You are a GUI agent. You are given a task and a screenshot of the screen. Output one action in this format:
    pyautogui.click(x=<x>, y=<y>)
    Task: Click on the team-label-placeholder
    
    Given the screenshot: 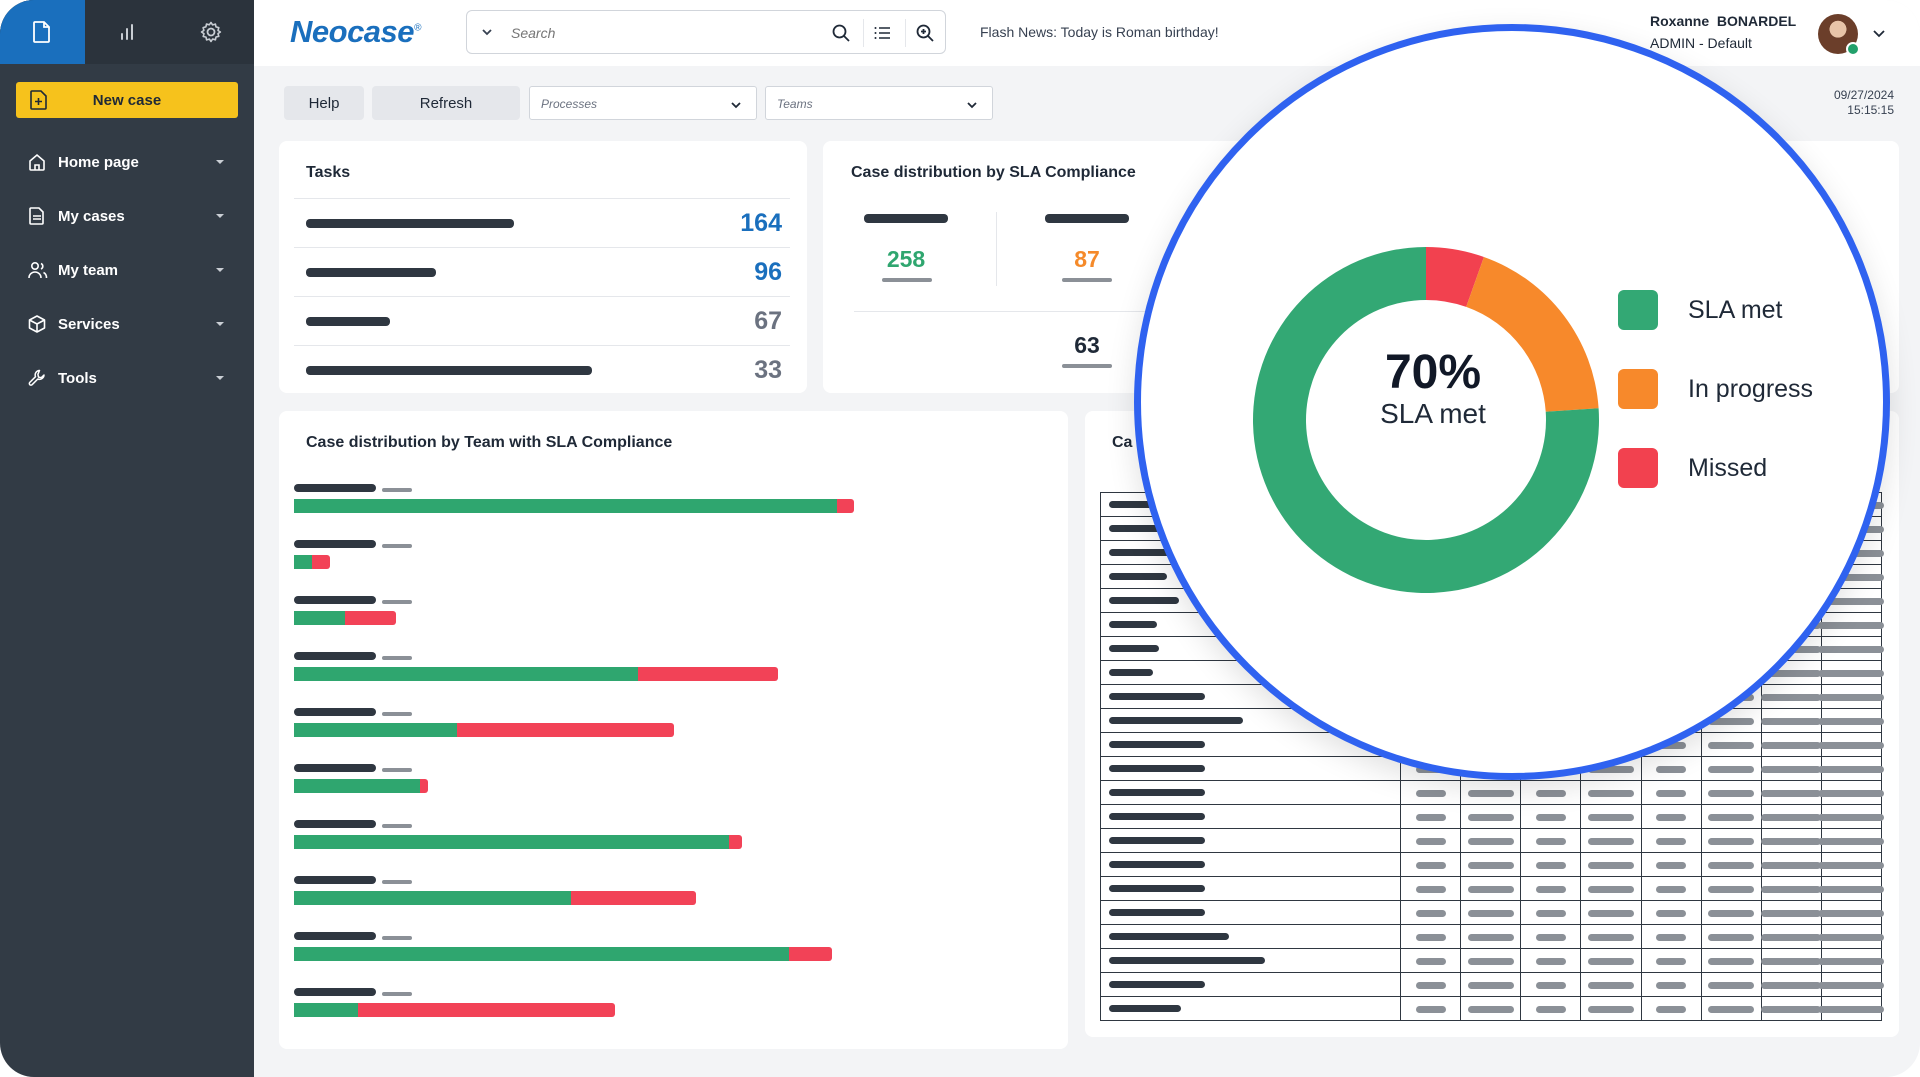 What is the action you would take?
    pyautogui.click(x=335, y=880)
    